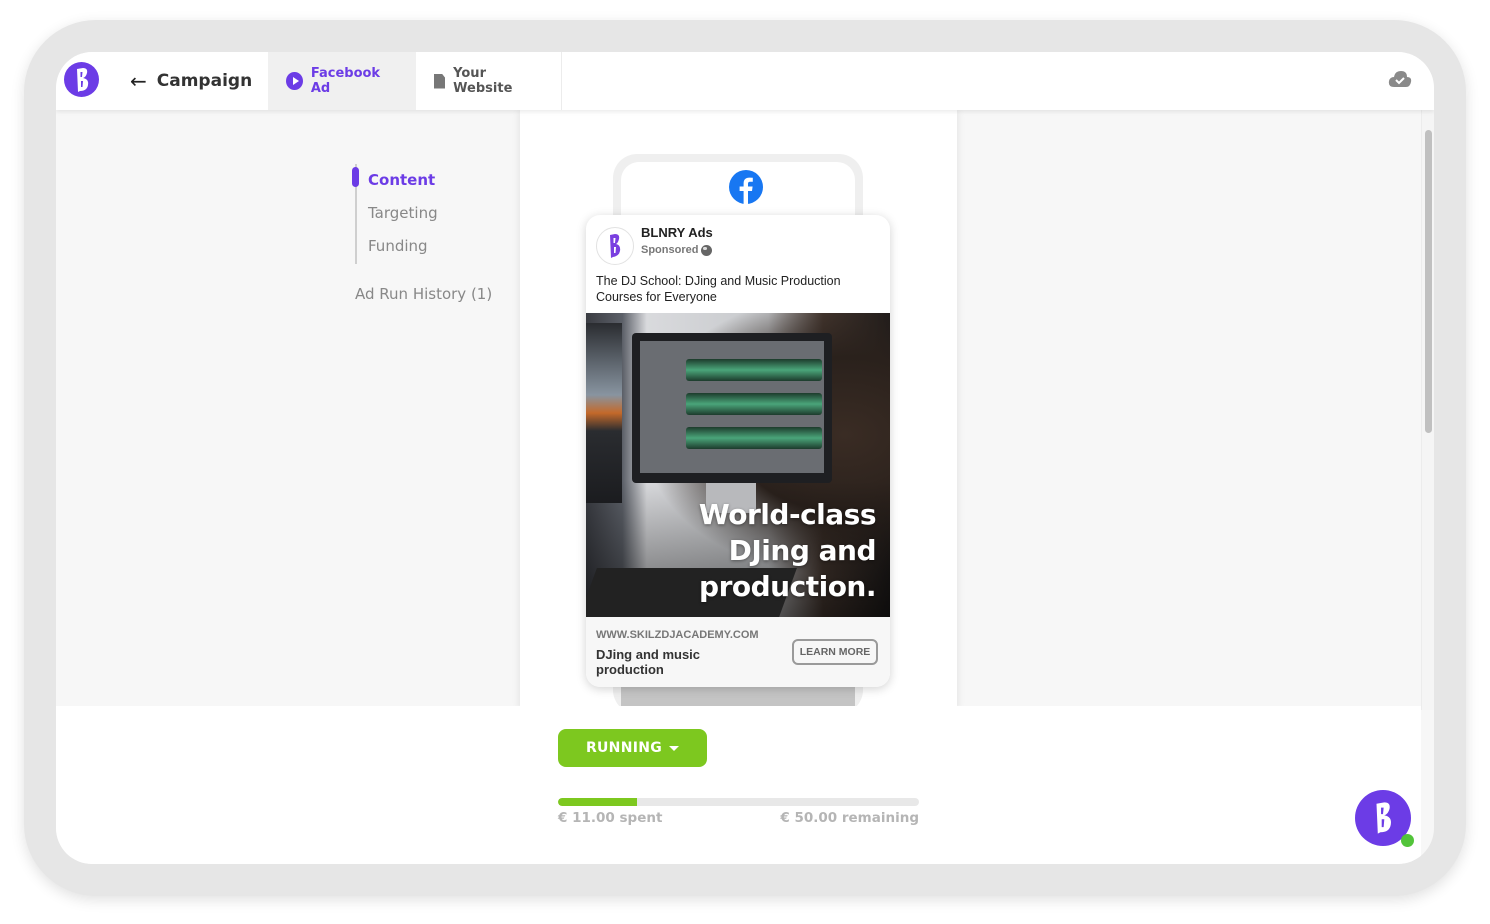  I want to click on ad-run-history-link: Ad Run History (1), so click(423, 294).